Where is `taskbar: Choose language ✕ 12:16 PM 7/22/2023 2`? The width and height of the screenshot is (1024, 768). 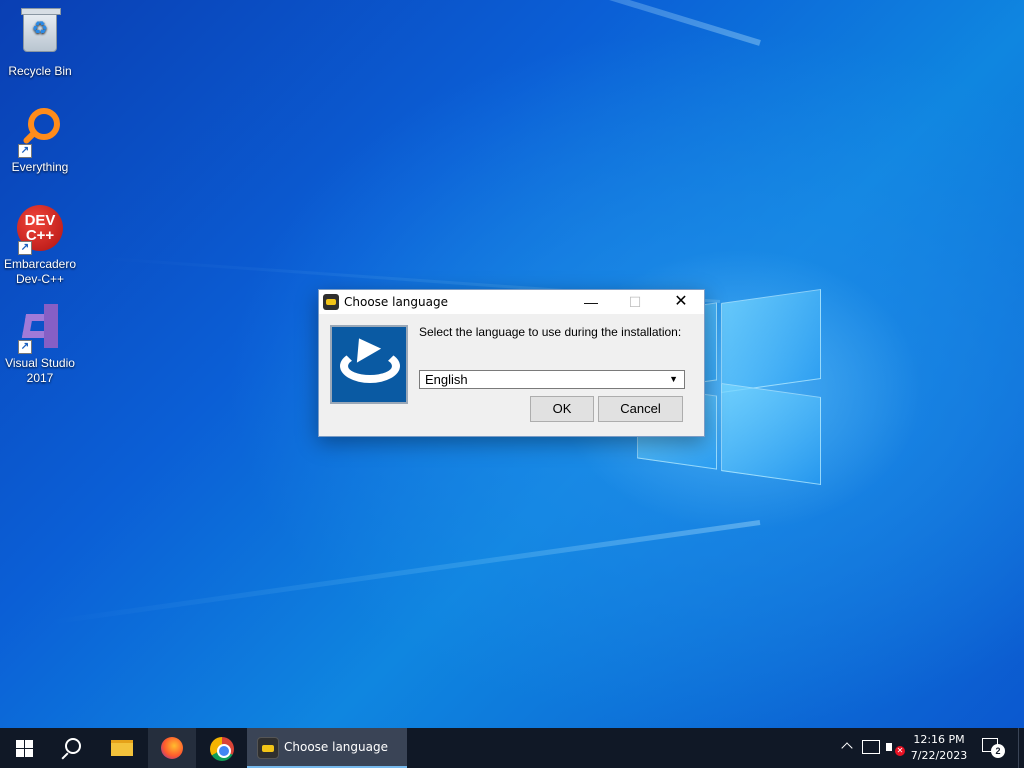 taskbar: Choose language ✕ 12:16 PM 7/22/2023 2 is located at coordinates (512, 748).